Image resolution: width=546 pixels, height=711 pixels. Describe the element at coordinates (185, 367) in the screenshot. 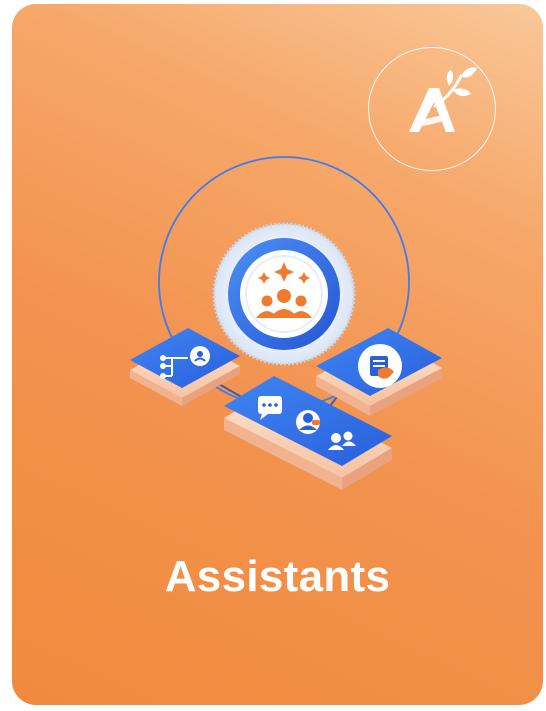

I see `org-network-icon` at that location.